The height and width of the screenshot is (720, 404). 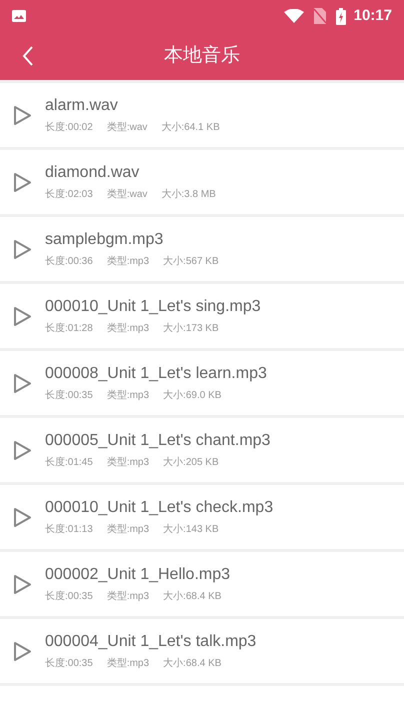 What do you see at coordinates (69, 128) in the screenshot?
I see `track-duration: 长度:00:02` at bounding box center [69, 128].